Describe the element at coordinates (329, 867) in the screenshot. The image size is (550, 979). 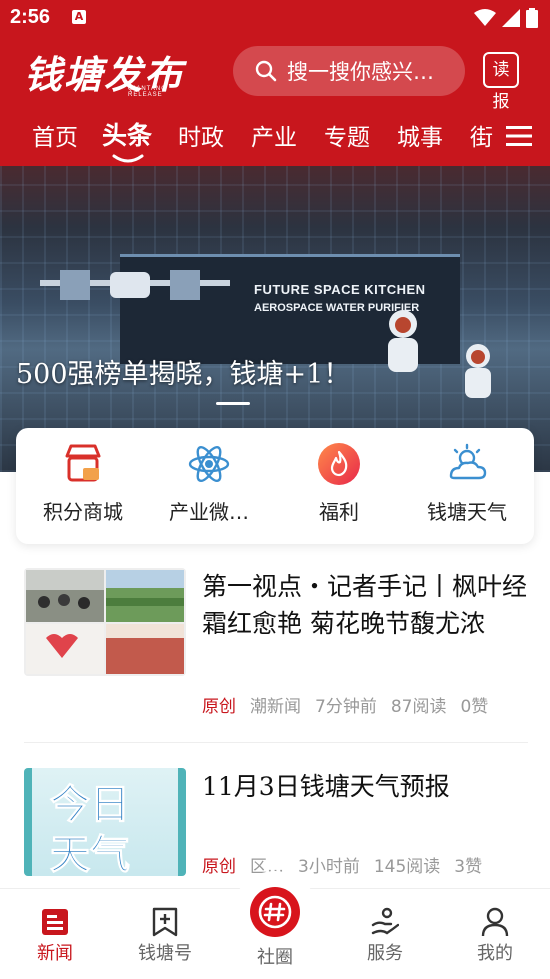
I see `news-time: 3小时前` at that location.